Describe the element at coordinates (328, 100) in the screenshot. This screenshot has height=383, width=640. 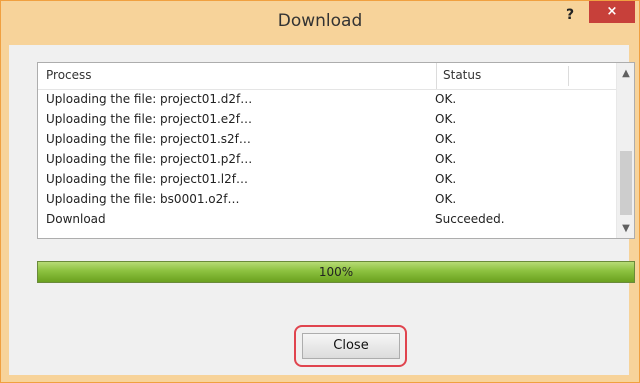
I see `list-item: Uploading the file: project01.d2f… OK.` at that location.